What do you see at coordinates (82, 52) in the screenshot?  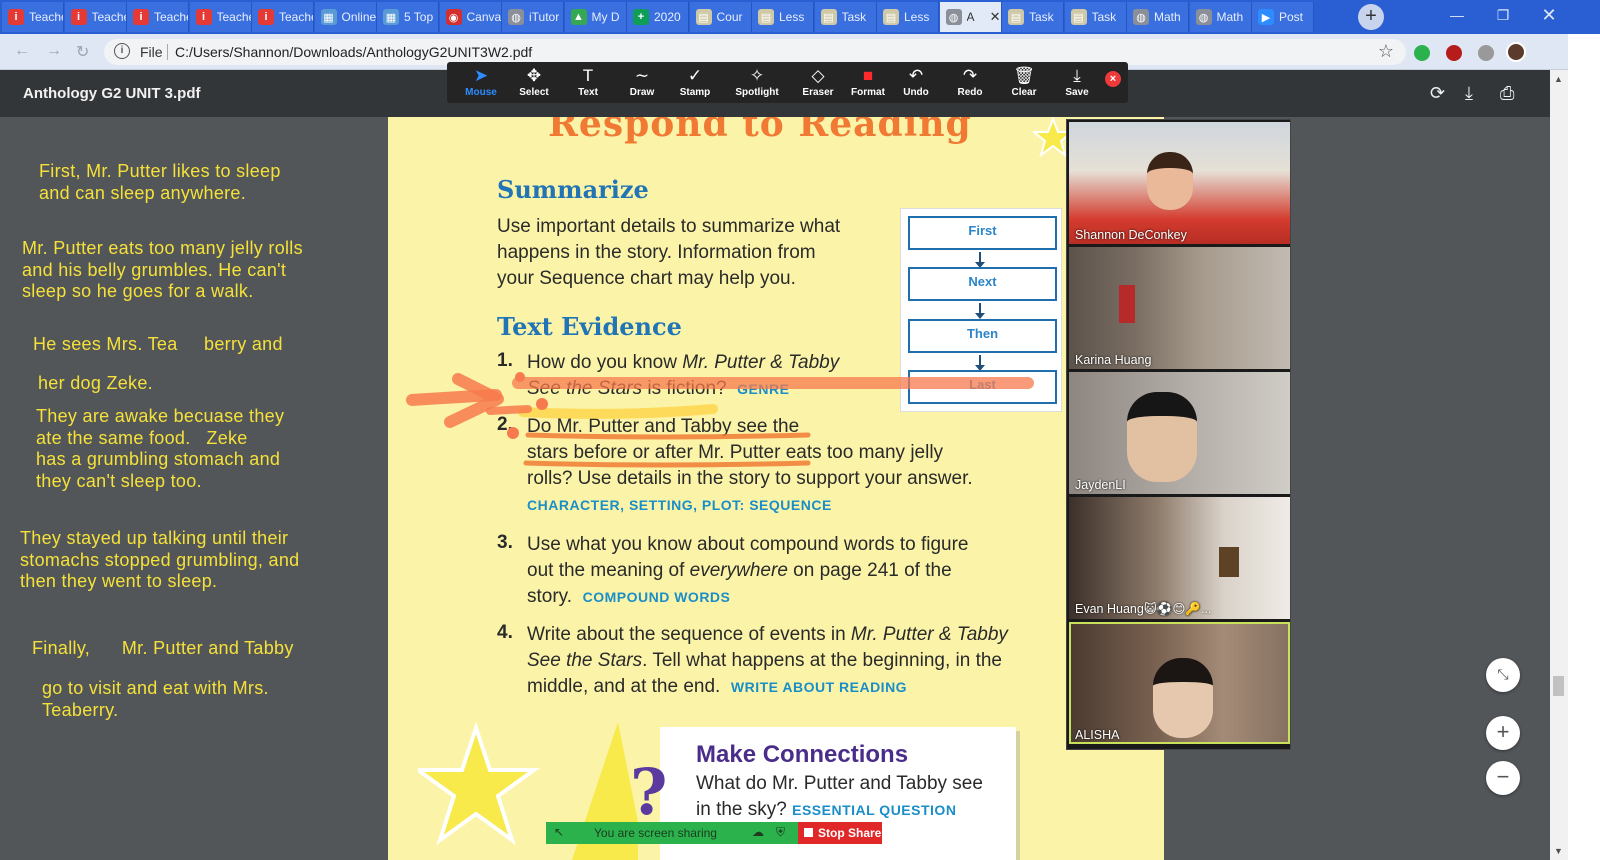 I see `reload-icon: ↻` at bounding box center [82, 52].